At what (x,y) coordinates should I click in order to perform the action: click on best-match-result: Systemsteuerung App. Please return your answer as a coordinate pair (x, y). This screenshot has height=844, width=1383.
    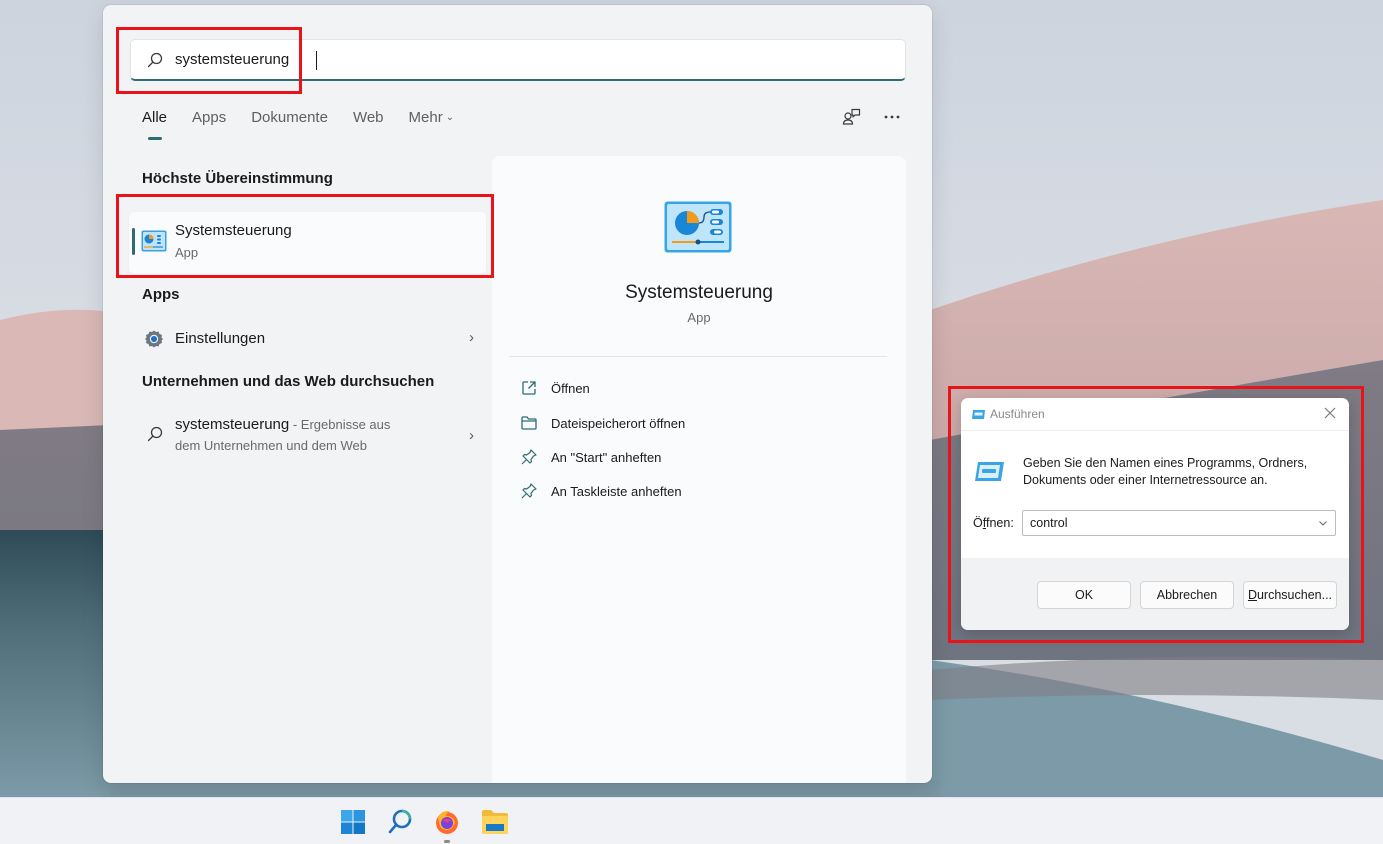
    Looking at the image, I should click on (307, 243).